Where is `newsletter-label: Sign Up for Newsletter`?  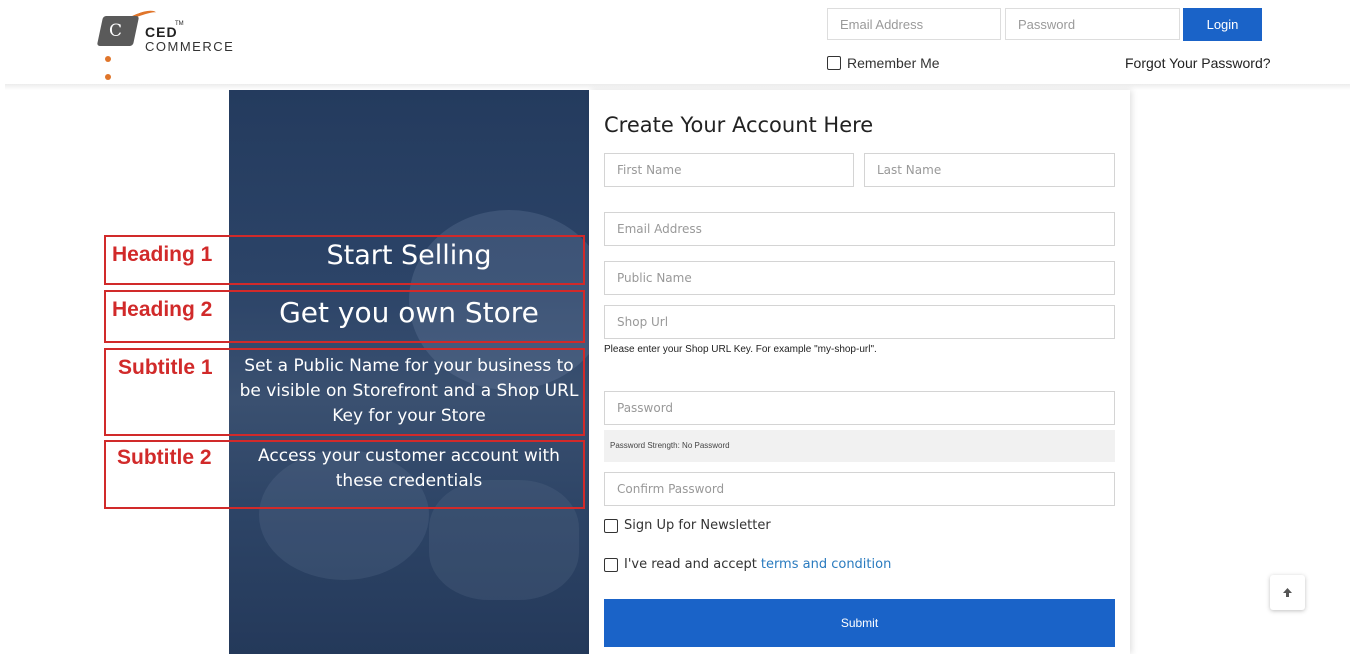
newsletter-label: Sign Up for Newsletter is located at coordinates (697, 525).